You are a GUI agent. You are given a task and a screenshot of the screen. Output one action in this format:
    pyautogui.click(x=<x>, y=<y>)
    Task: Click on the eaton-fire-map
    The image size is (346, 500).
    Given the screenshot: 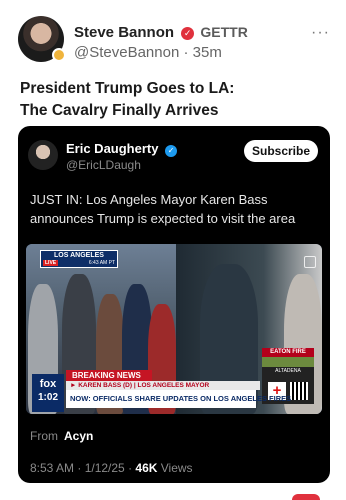 What is the action you would take?
    pyautogui.click(x=288, y=362)
    